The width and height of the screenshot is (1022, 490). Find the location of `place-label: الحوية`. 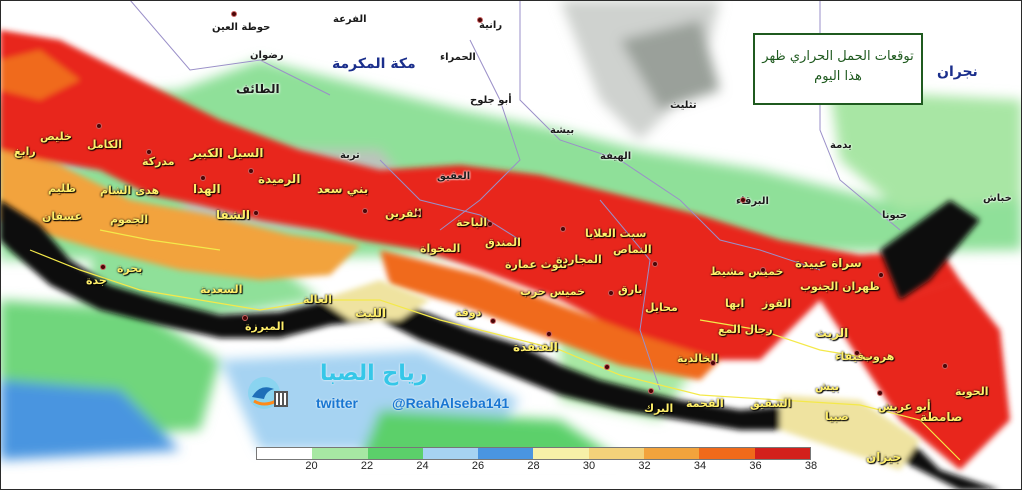

place-label: الحوية is located at coordinates (972, 391).